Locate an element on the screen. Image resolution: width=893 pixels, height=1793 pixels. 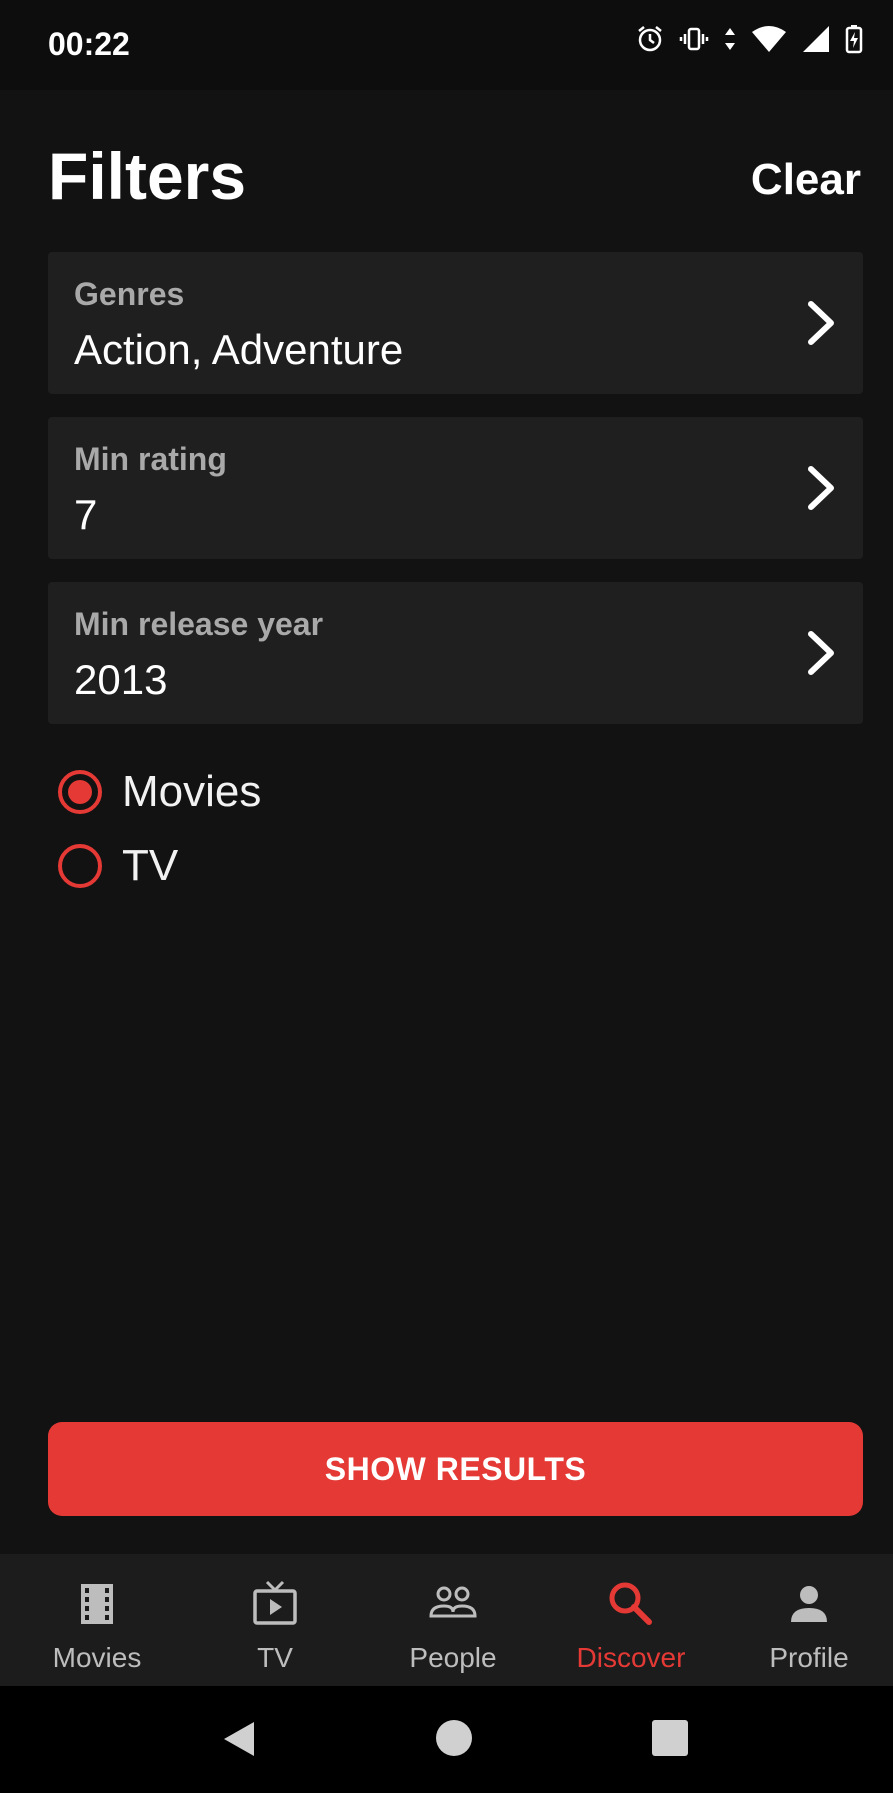
nav-label: Profile is located at coordinates (809, 1657).